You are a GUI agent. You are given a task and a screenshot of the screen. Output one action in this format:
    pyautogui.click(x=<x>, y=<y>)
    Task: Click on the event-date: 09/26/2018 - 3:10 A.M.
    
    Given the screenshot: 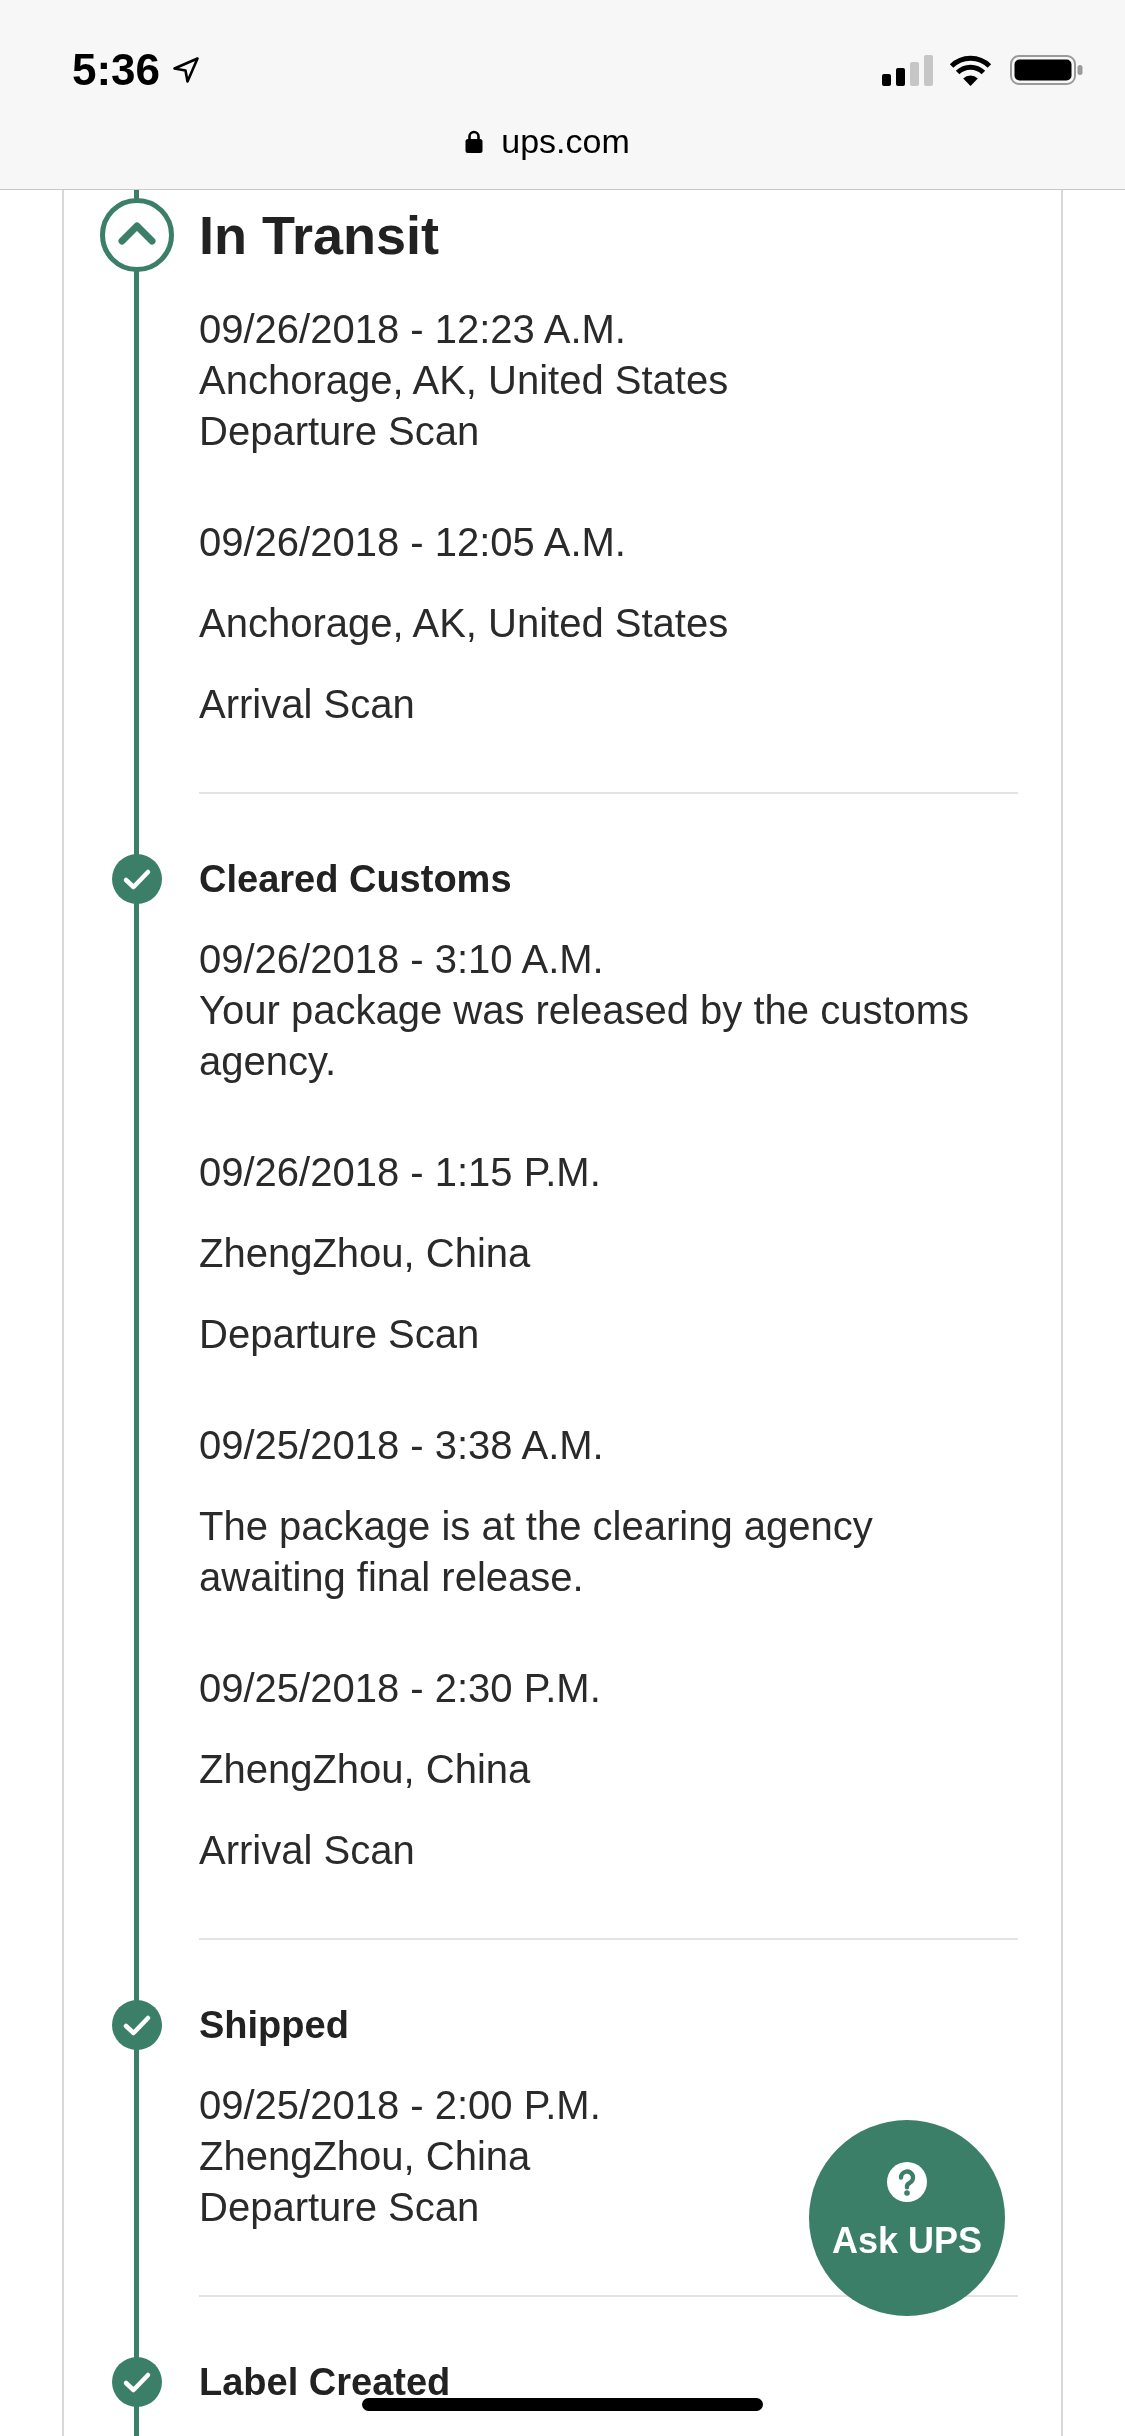 What is the action you would take?
    pyautogui.click(x=401, y=959)
    